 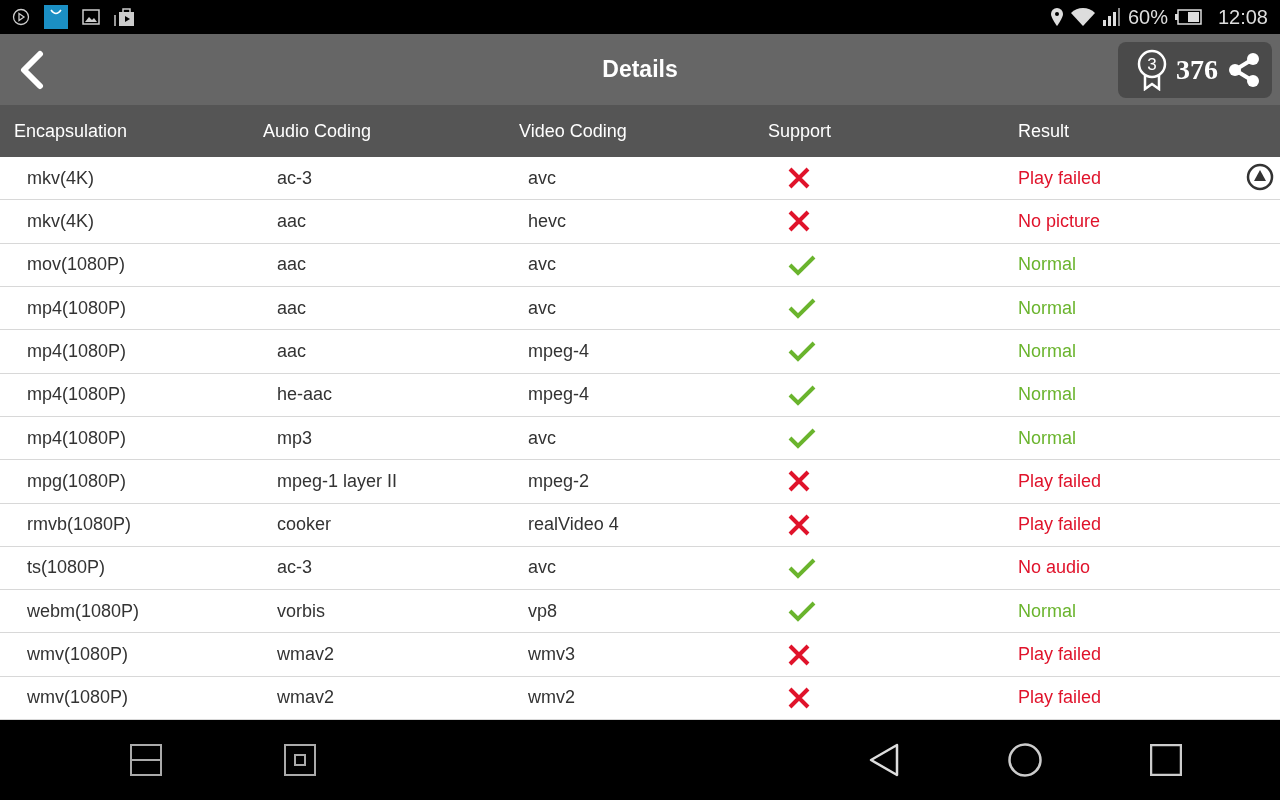 I want to click on score-value: 376, so click(x=1197, y=69).